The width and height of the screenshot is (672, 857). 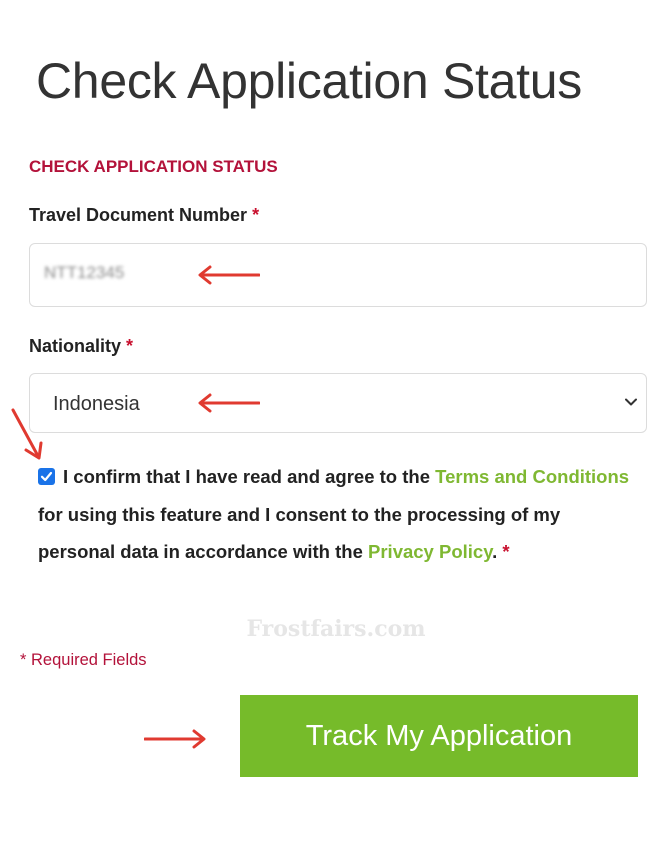 I want to click on travel-document-label-text: Travel Document Number, so click(x=138, y=215).